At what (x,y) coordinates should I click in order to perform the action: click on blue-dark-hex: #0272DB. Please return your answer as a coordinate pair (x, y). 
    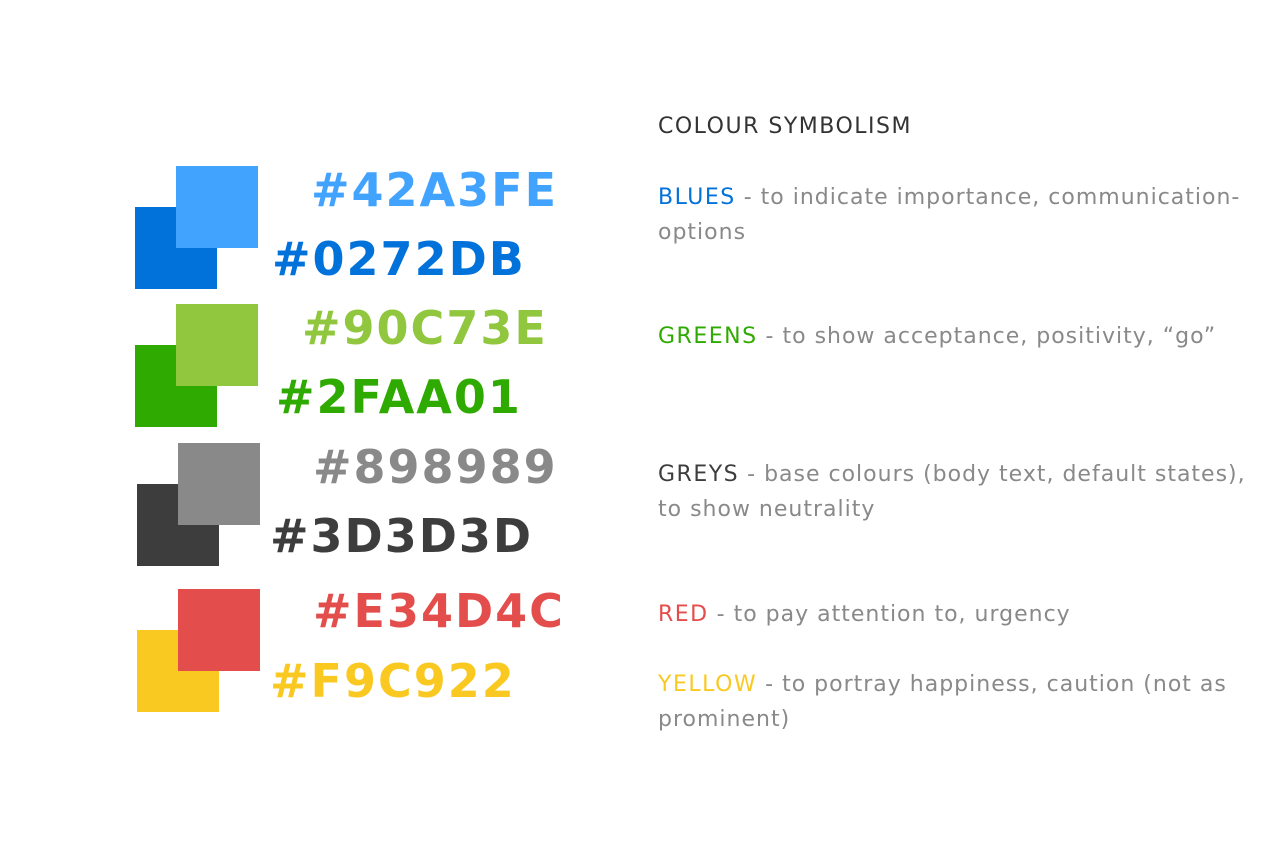
    Looking at the image, I should click on (399, 259).